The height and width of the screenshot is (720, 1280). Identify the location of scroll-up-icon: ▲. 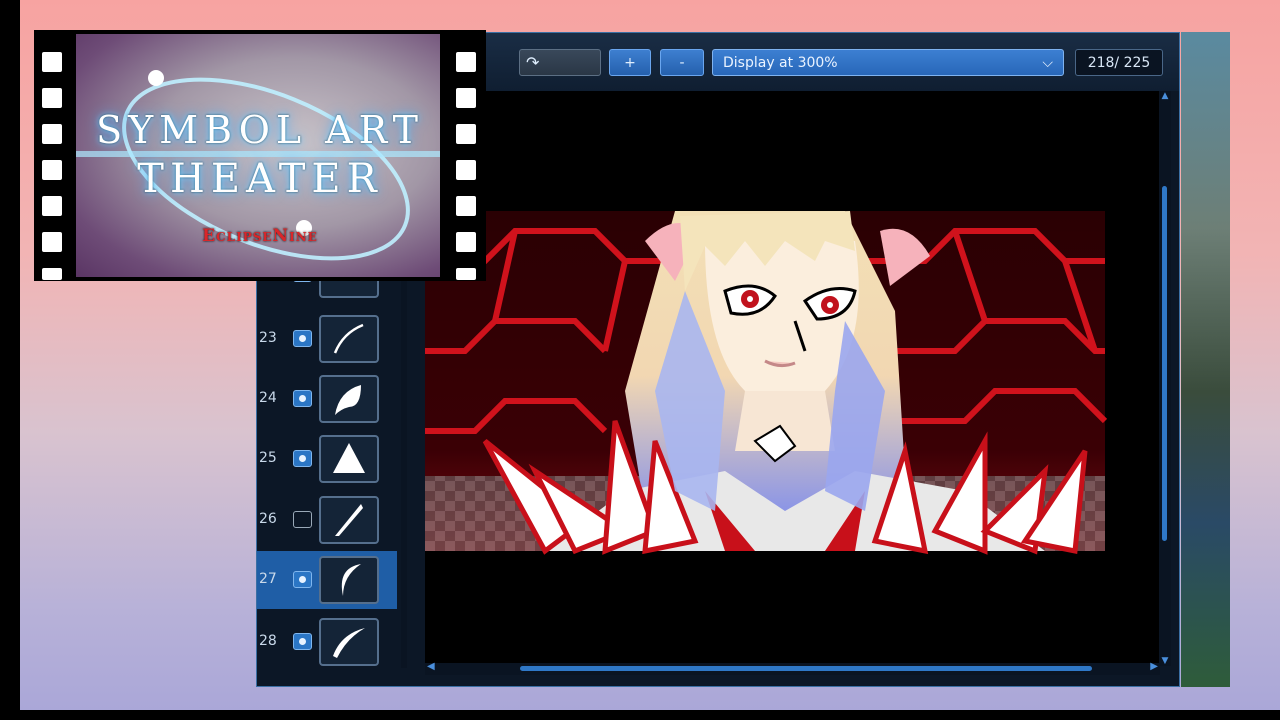
(1165, 96).